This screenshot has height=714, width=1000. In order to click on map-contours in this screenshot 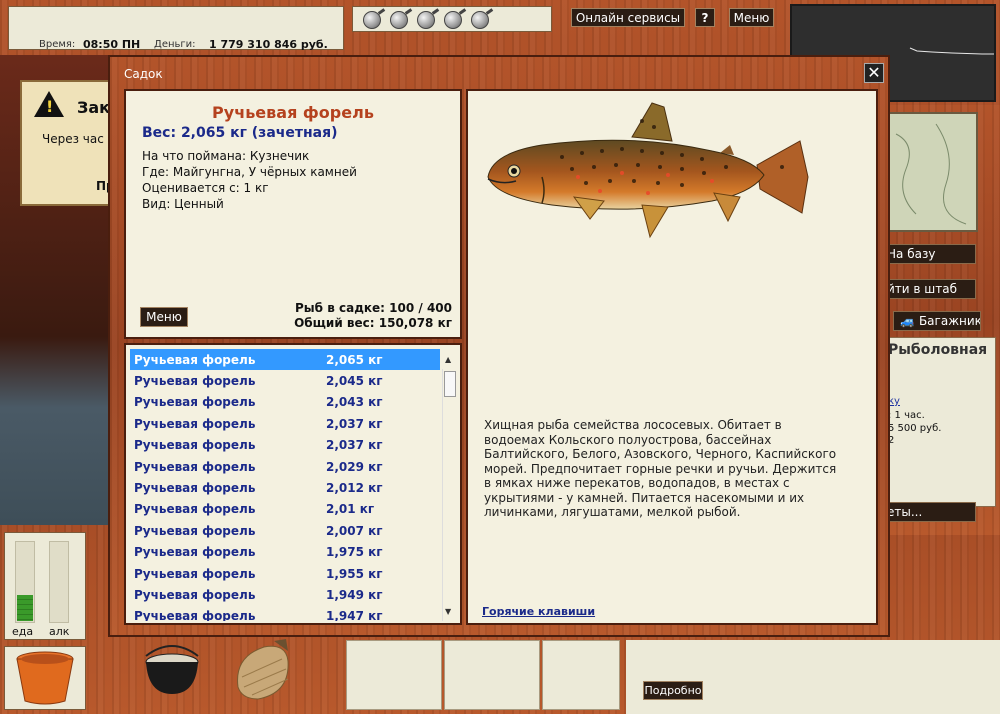, I will do `click(931, 174)`.